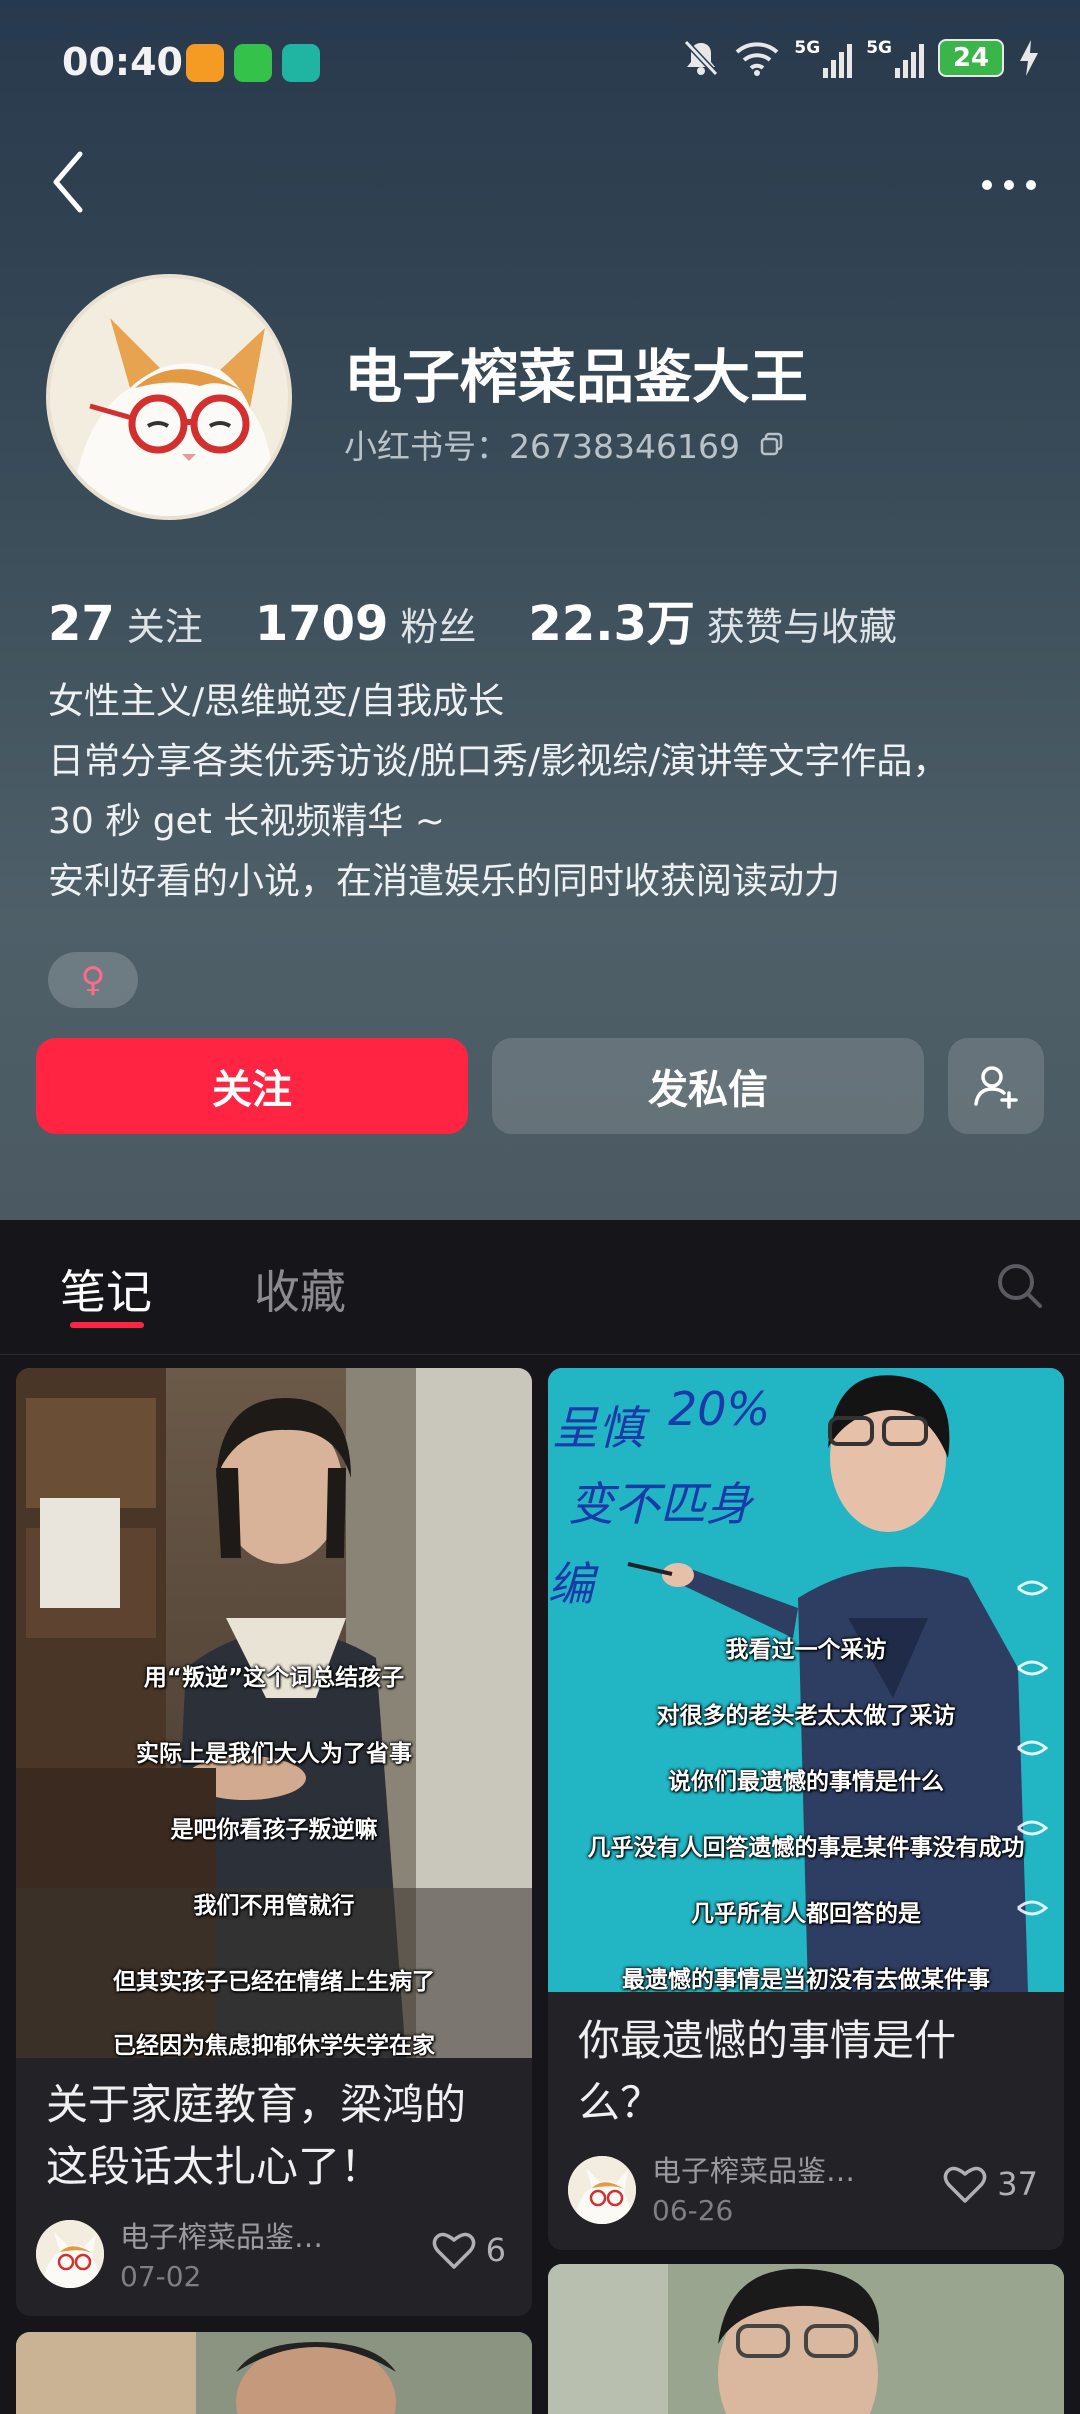  What do you see at coordinates (802, 623) in the screenshot?
I see `likes-collects-label: 获赞与收藏` at bounding box center [802, 623].